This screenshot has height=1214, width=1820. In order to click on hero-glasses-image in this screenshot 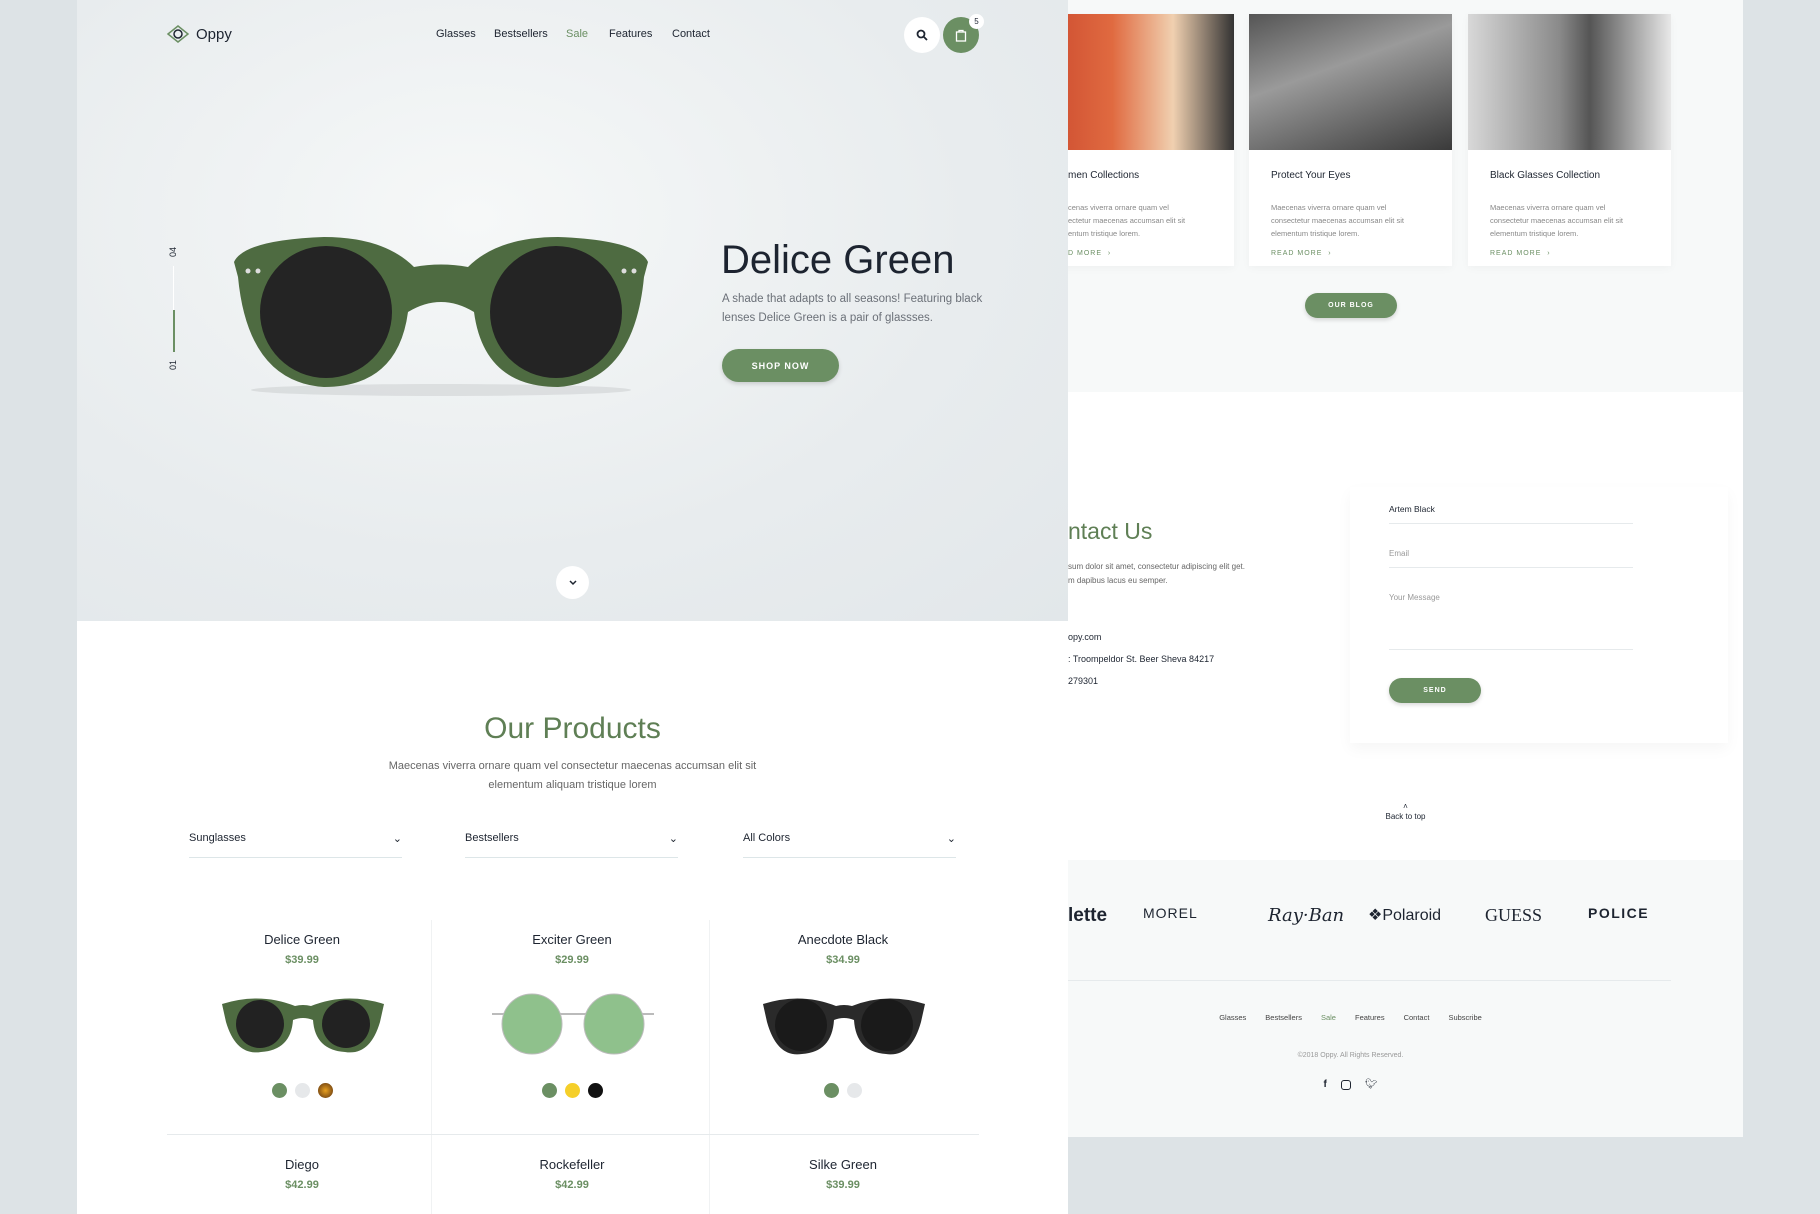, I will do `click(441, 316)`.